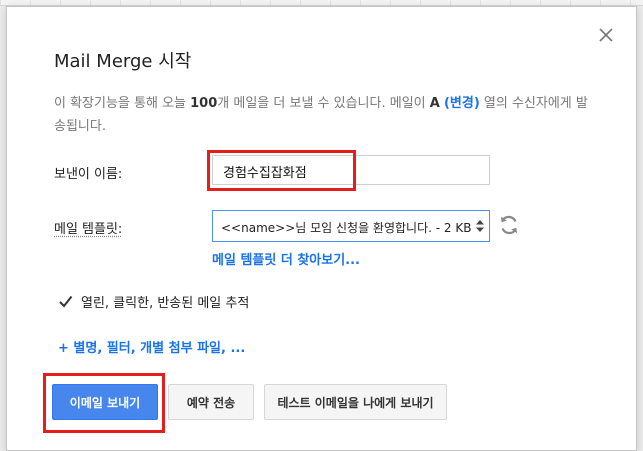  I want to click on desc-text-2: 개 메일을 더 보낼 수 있습니다. 메일이, so click(323, 103).